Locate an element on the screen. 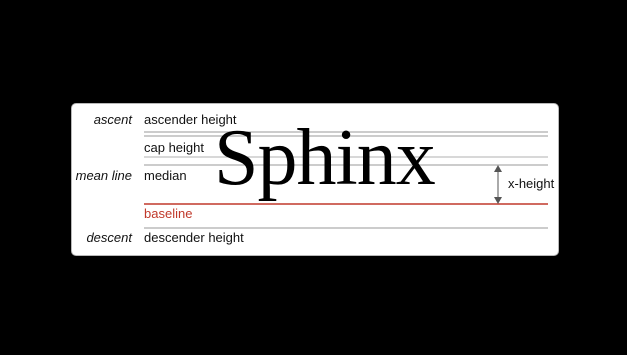 The image size is (627, 355). median-label: median is located at coordinates (165, 175).